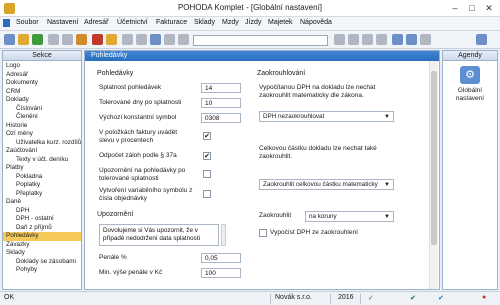  What do you see at coordinates (6, 23) in the screenshot?
I see `menu-app-icon` at bounding box center [6, 23].